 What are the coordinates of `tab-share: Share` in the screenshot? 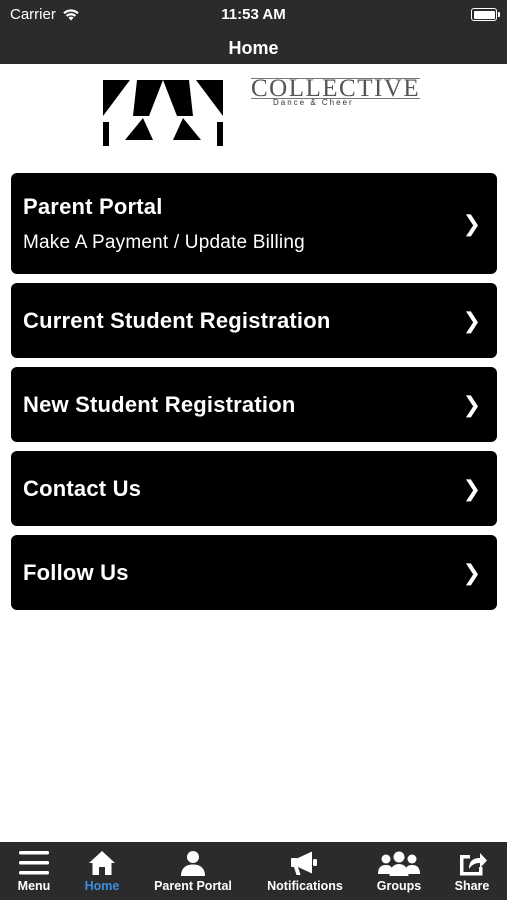 It's located at (472, 871).